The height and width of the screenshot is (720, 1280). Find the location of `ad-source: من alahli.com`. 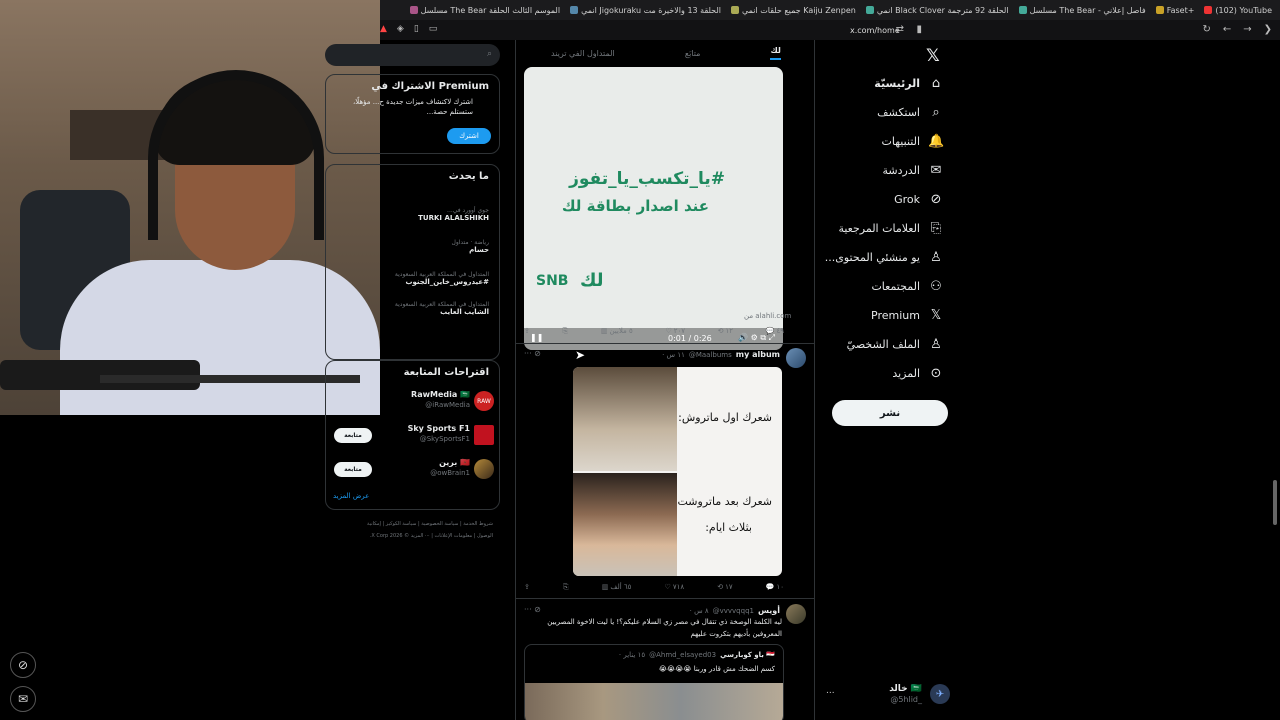

ad-source: من alahli.com is located at coordinates (767, 316).